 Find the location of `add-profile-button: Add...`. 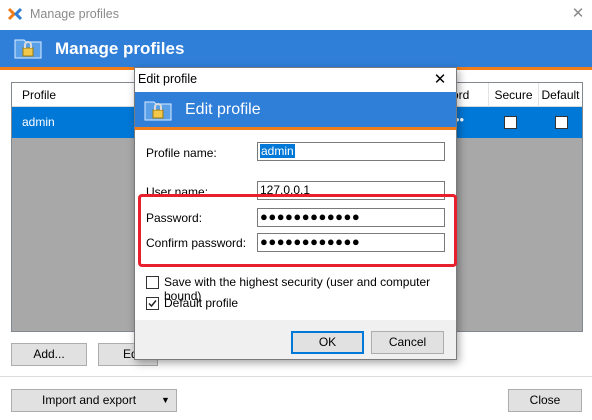

add-profile-button: Add... is located at coordinates (49, 354).